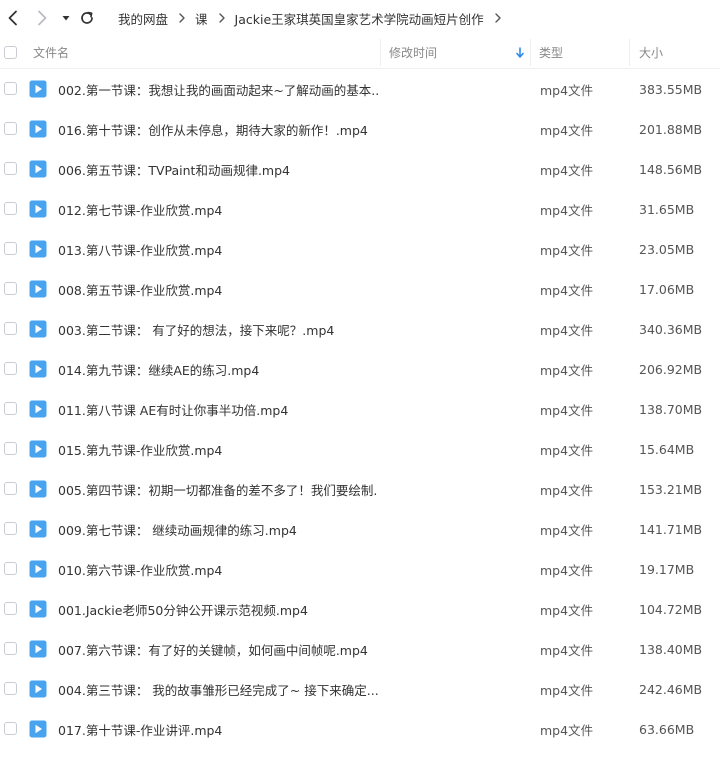  What do you see at coordinates (667, 289) in the screenshot?
I see `file-size: 17.06MB` at bounding box center [667, 289].